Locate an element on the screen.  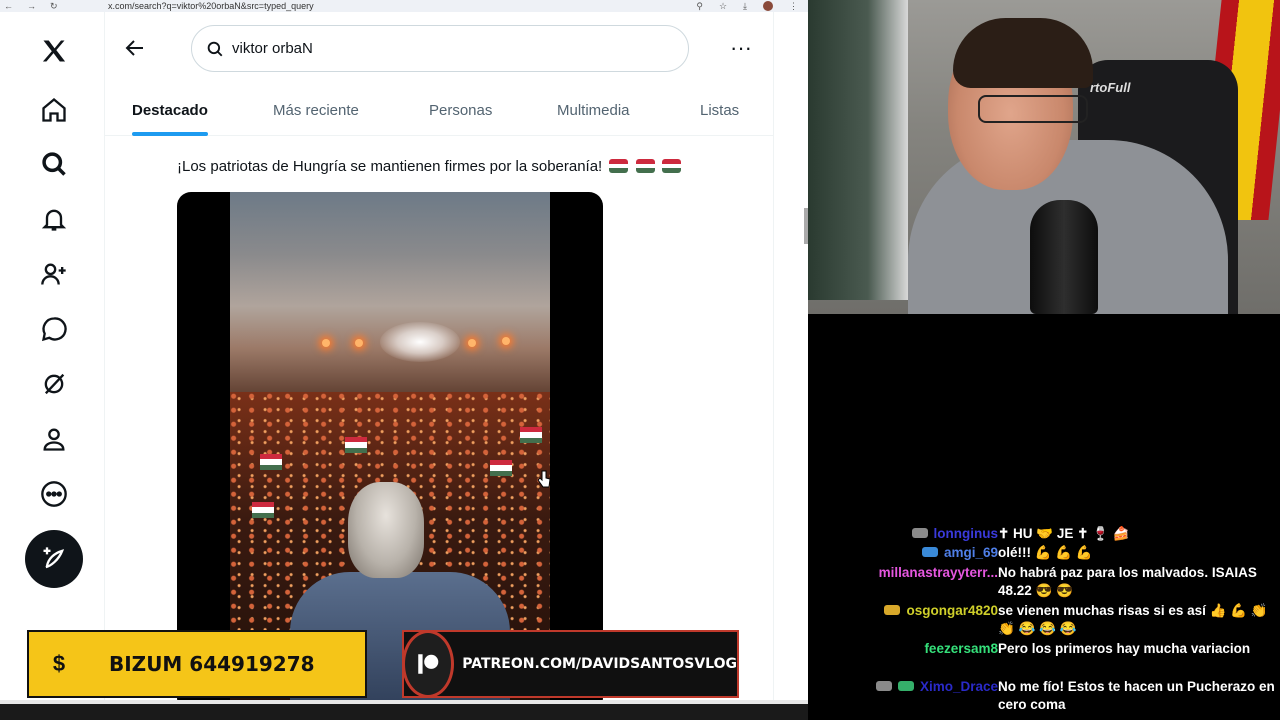
home-icon is located at coordinates (54, 110).